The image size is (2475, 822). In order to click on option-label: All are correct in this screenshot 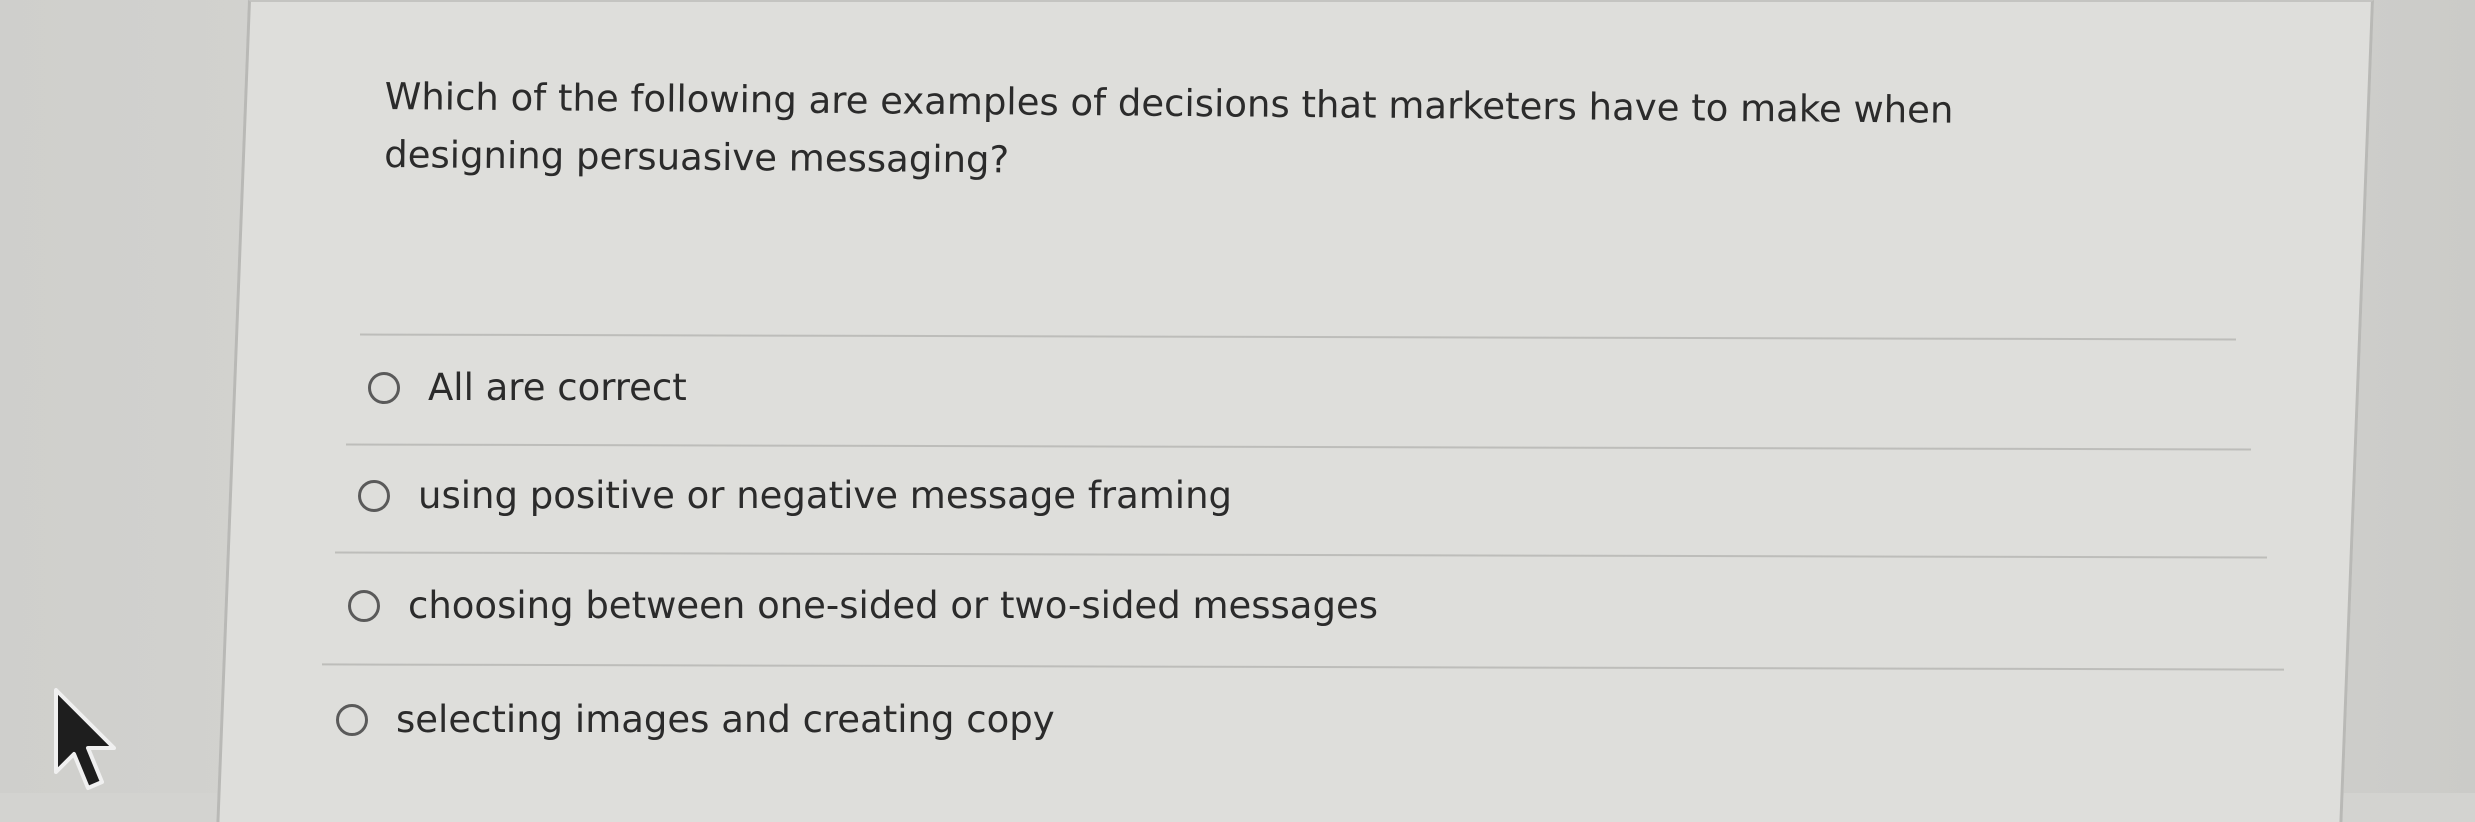, I will do `click(557, 387)`.